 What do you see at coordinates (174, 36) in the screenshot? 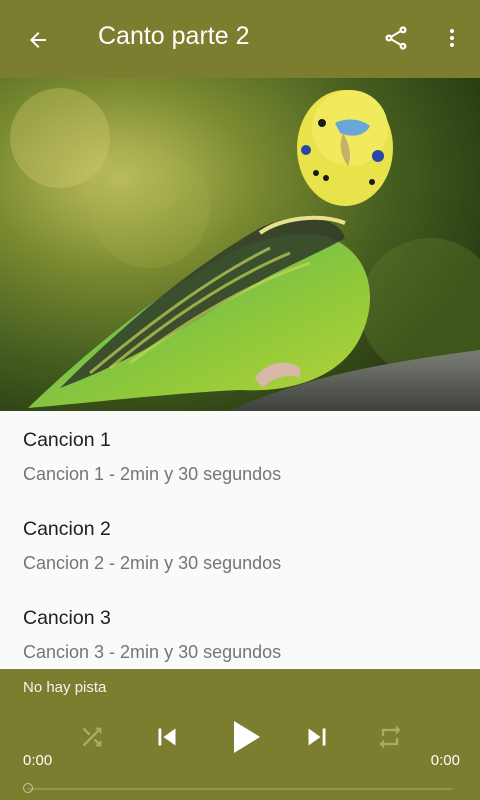
I see `page-title: Canto parte 2` at bounding box center [174, 36].